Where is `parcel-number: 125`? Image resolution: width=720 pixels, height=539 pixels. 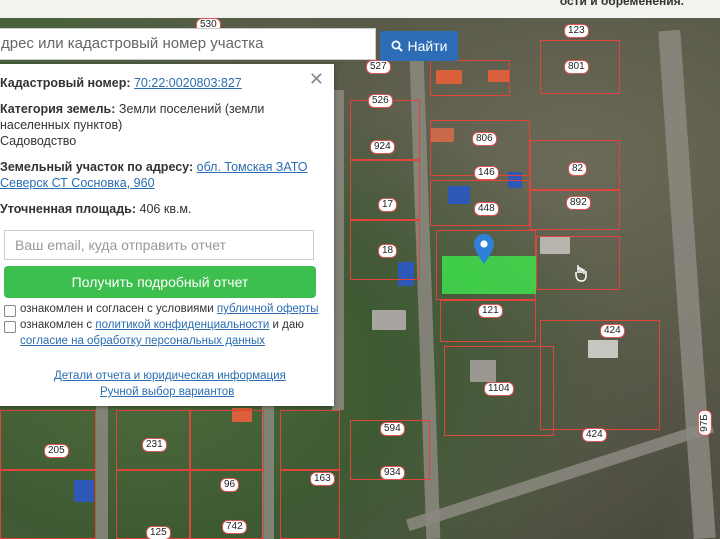 parcel-number: 125 is located at coordinates (158, 532).